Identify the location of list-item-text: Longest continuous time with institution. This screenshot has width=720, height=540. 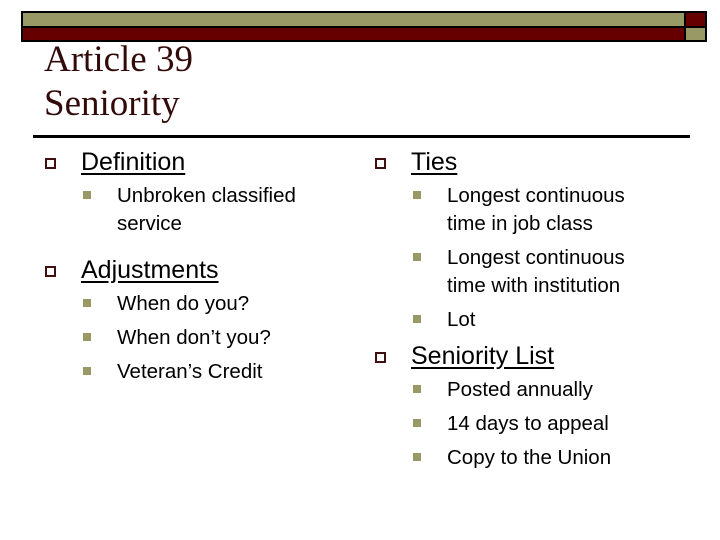
(536, 271).